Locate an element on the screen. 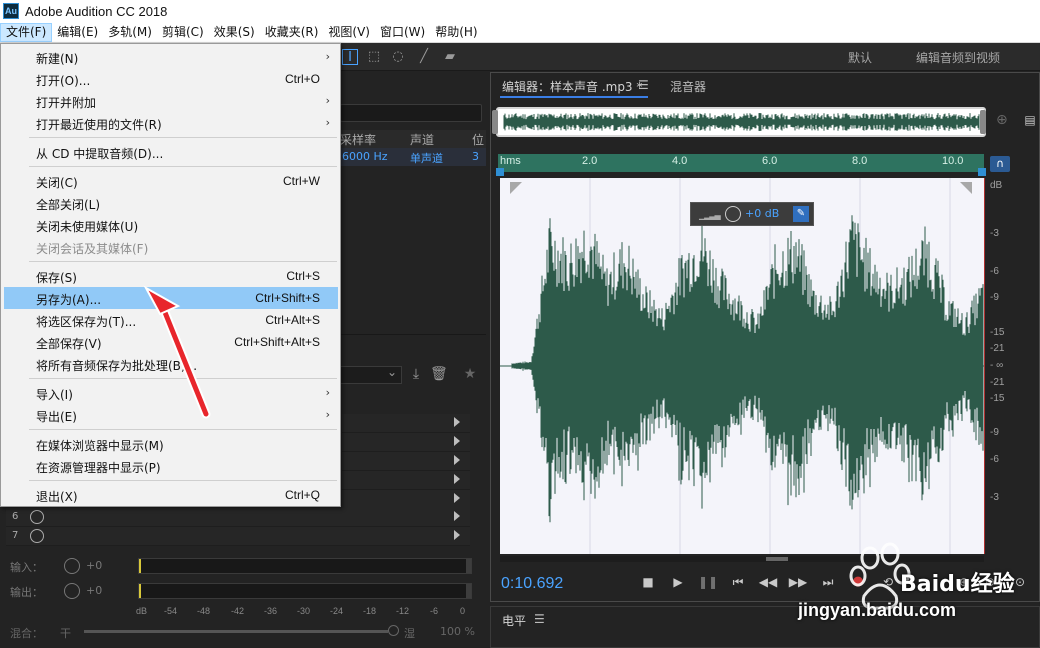 Image resolution: width=1040 pixels, height=648 pixels. overview-waveform is located at coordinates (741, 122).